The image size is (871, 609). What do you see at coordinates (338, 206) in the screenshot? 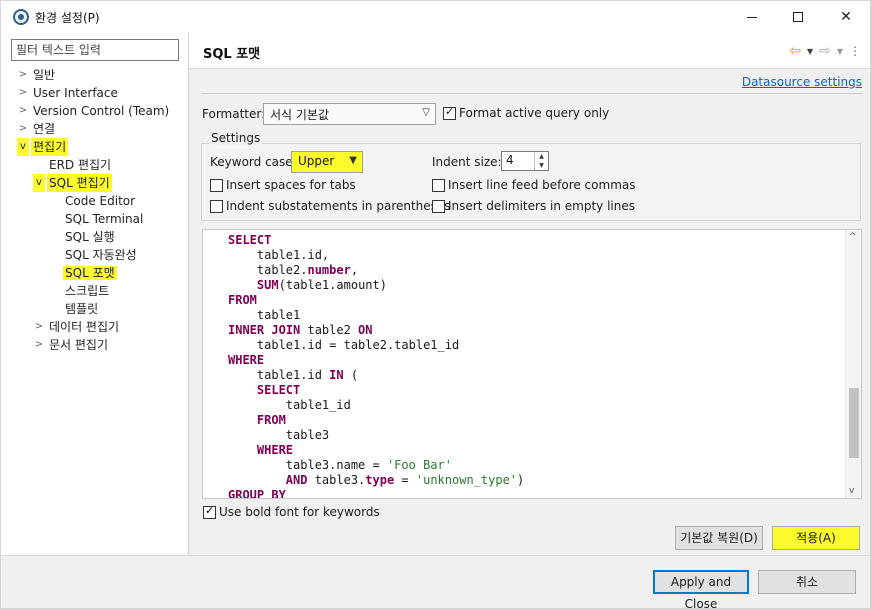
I see `indent-substatements-label: Indent substatements in parentheses` at bounding box center [338, 206].